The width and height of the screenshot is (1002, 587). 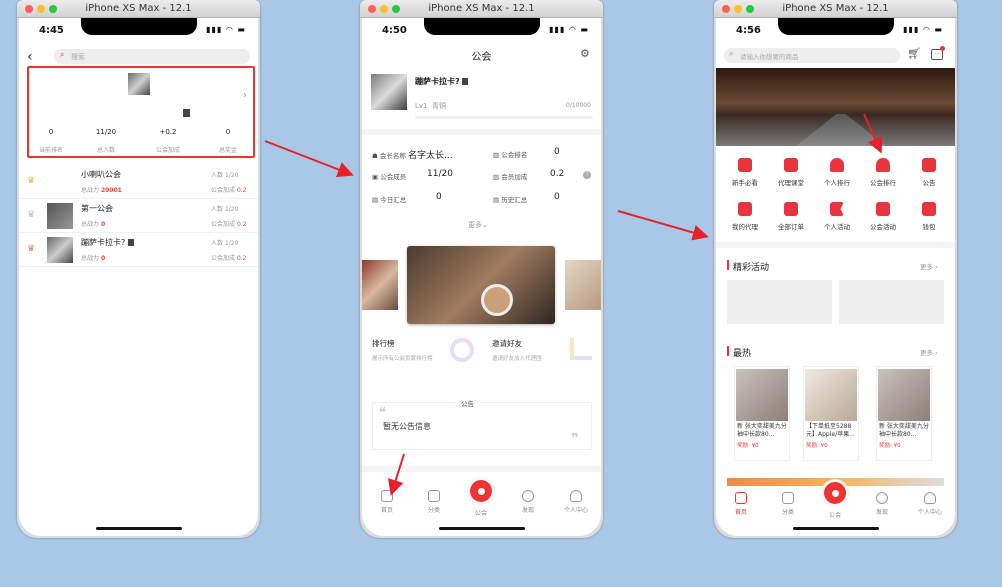 I want to click on arrow-to-home-tab, so click(x=396, y=474).